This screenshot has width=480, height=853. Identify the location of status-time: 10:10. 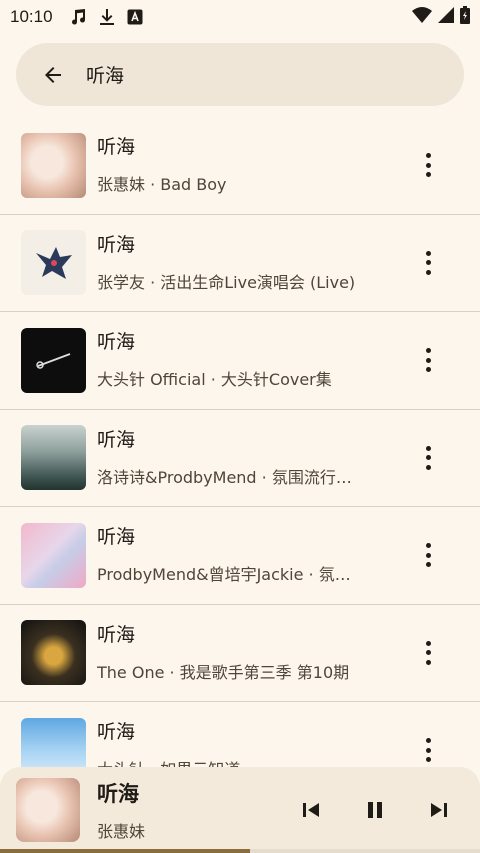
(31, 16).